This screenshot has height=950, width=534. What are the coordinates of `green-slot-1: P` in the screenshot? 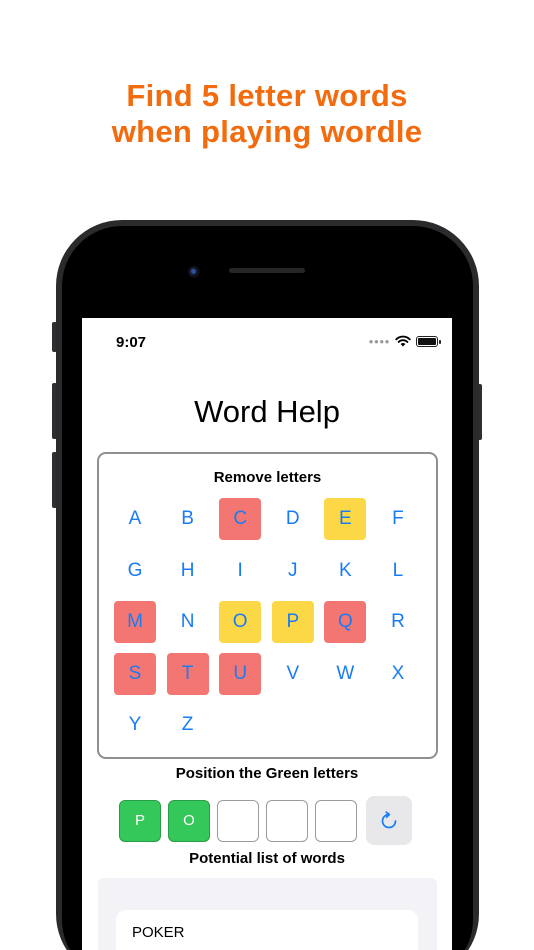 It's located at (140, 820).